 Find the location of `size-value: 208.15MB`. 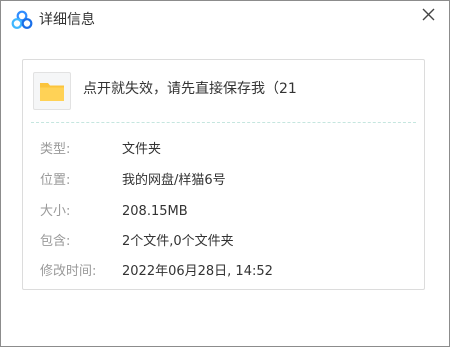

size-value: 208.15MB is located at coordinates (155, 211).